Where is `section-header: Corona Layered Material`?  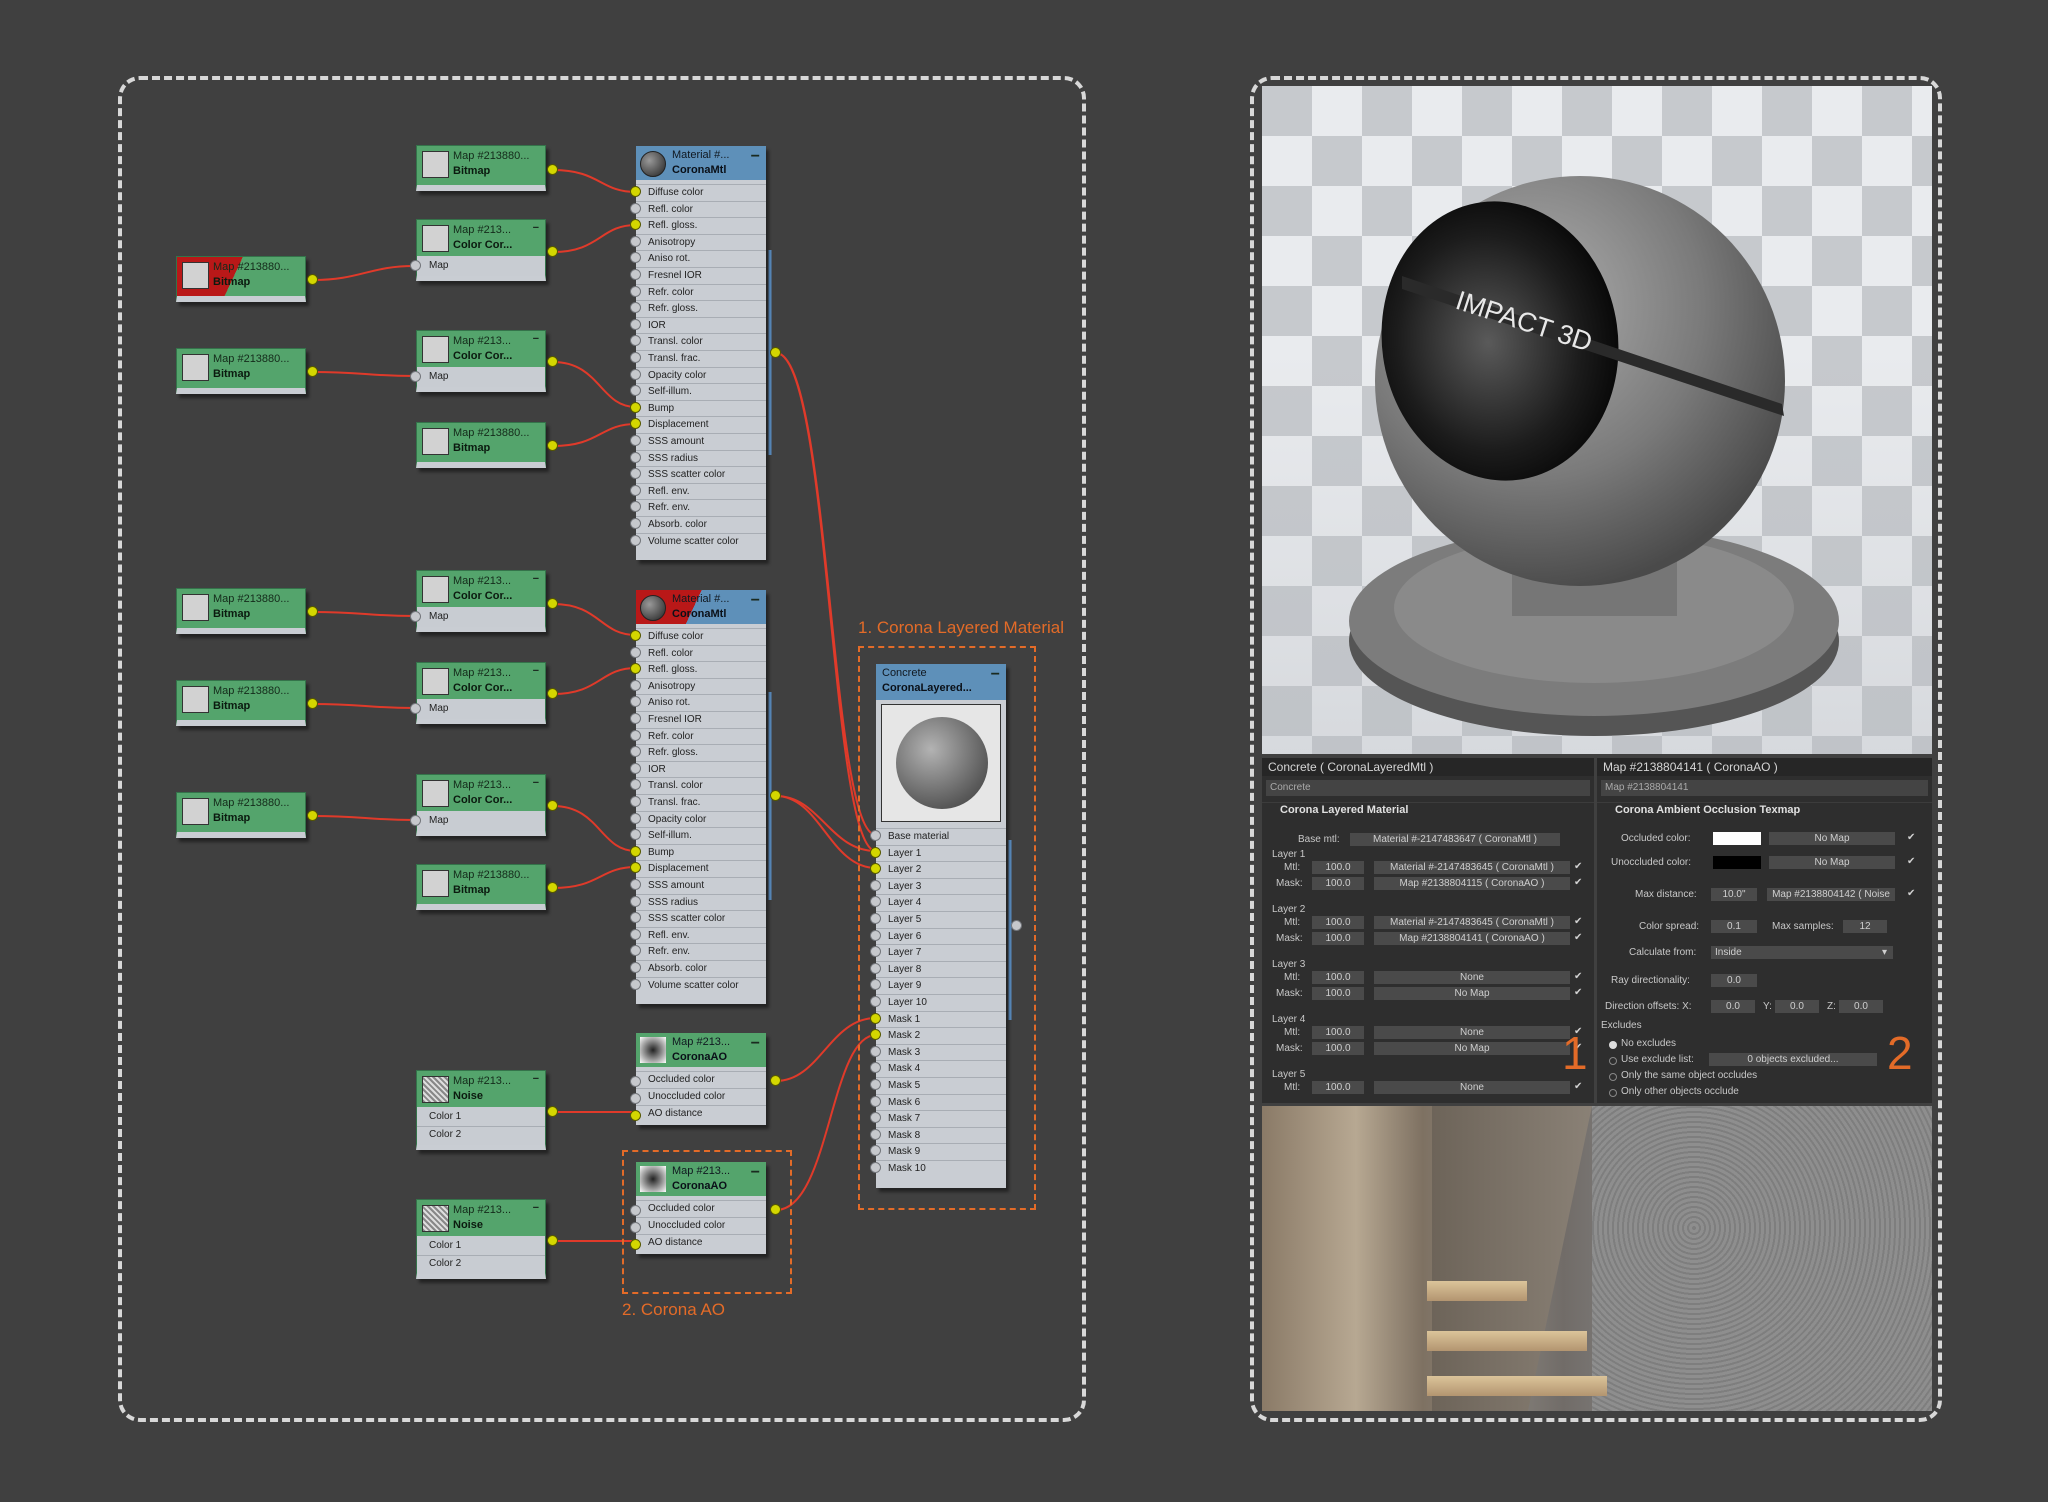 section-header: Corona Layered Material is located at coordinates (1428, 809).